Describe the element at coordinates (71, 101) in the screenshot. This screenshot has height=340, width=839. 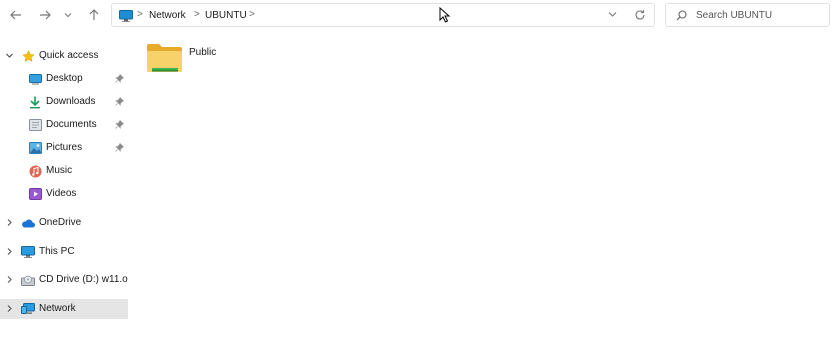
I see `sidebar-item-label: Downloads` at that location.